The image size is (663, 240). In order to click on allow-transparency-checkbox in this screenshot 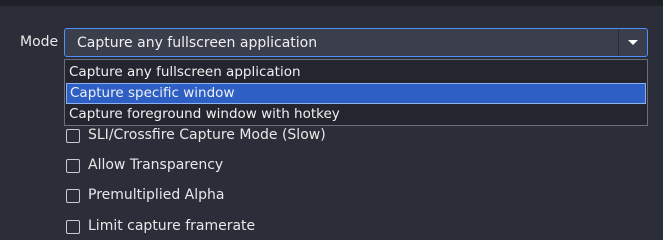, I will do `click(73, 166)`.